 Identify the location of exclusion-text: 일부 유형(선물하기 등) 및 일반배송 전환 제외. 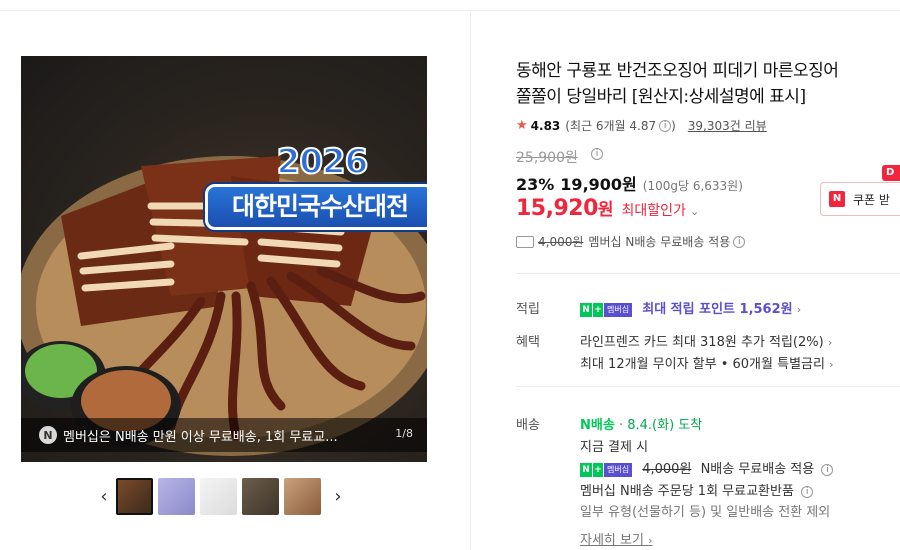
(705, 512).